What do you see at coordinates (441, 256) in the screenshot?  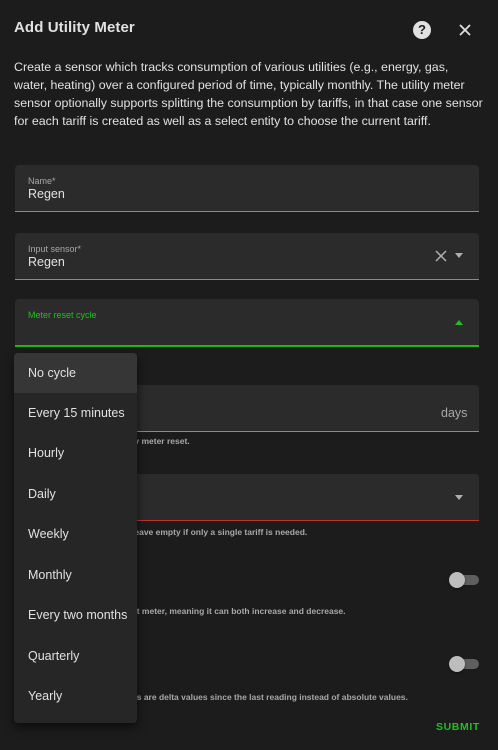 I see `clear-icon` at bounding box center [441, 256].